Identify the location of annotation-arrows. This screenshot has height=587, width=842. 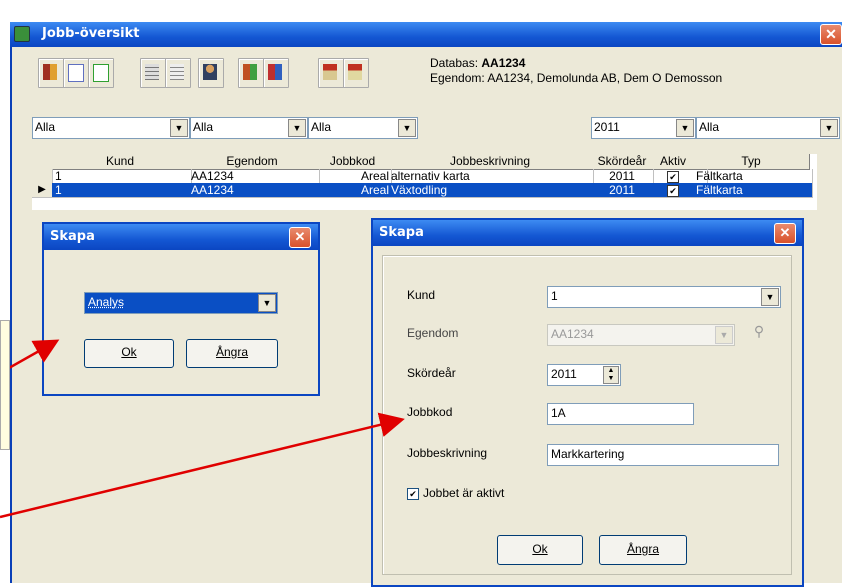
(202, 429).